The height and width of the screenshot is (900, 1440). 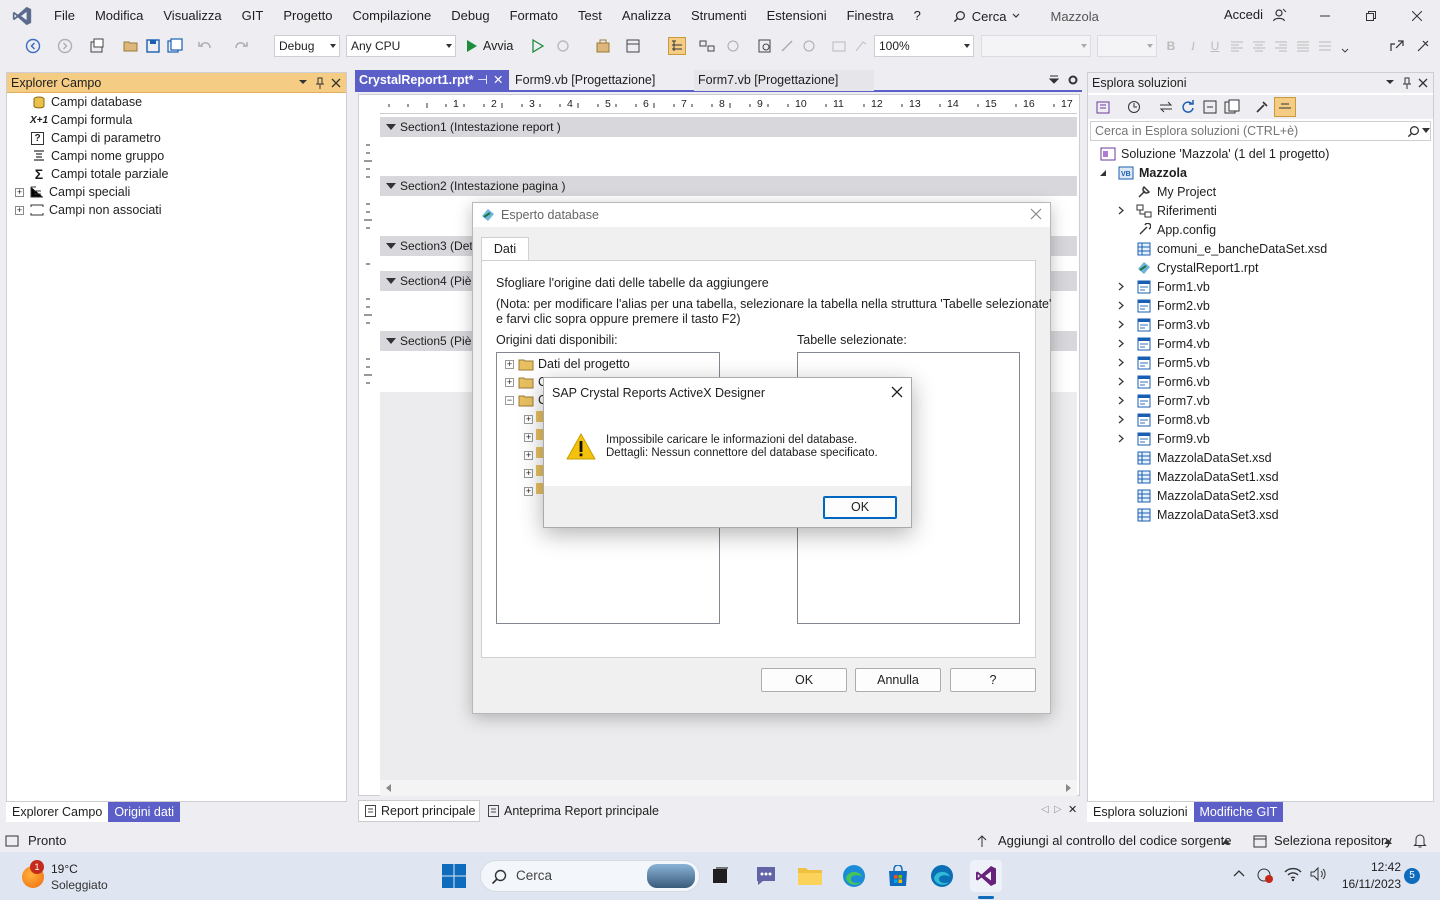 I want to click on tab-main-report: Report principale, so click(x=419, y=811).